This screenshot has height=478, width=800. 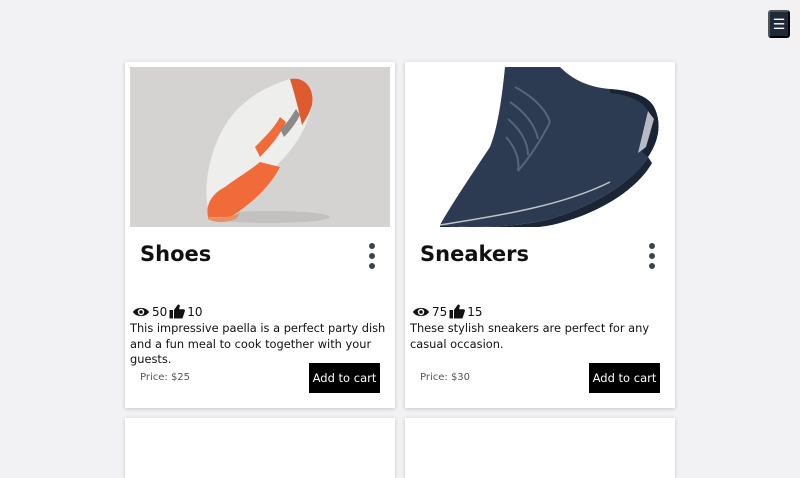 What do you see at coordinates (474, 254) in the screenshot?
I see `product-title: Sneakers` at bounding box center [474, 254].